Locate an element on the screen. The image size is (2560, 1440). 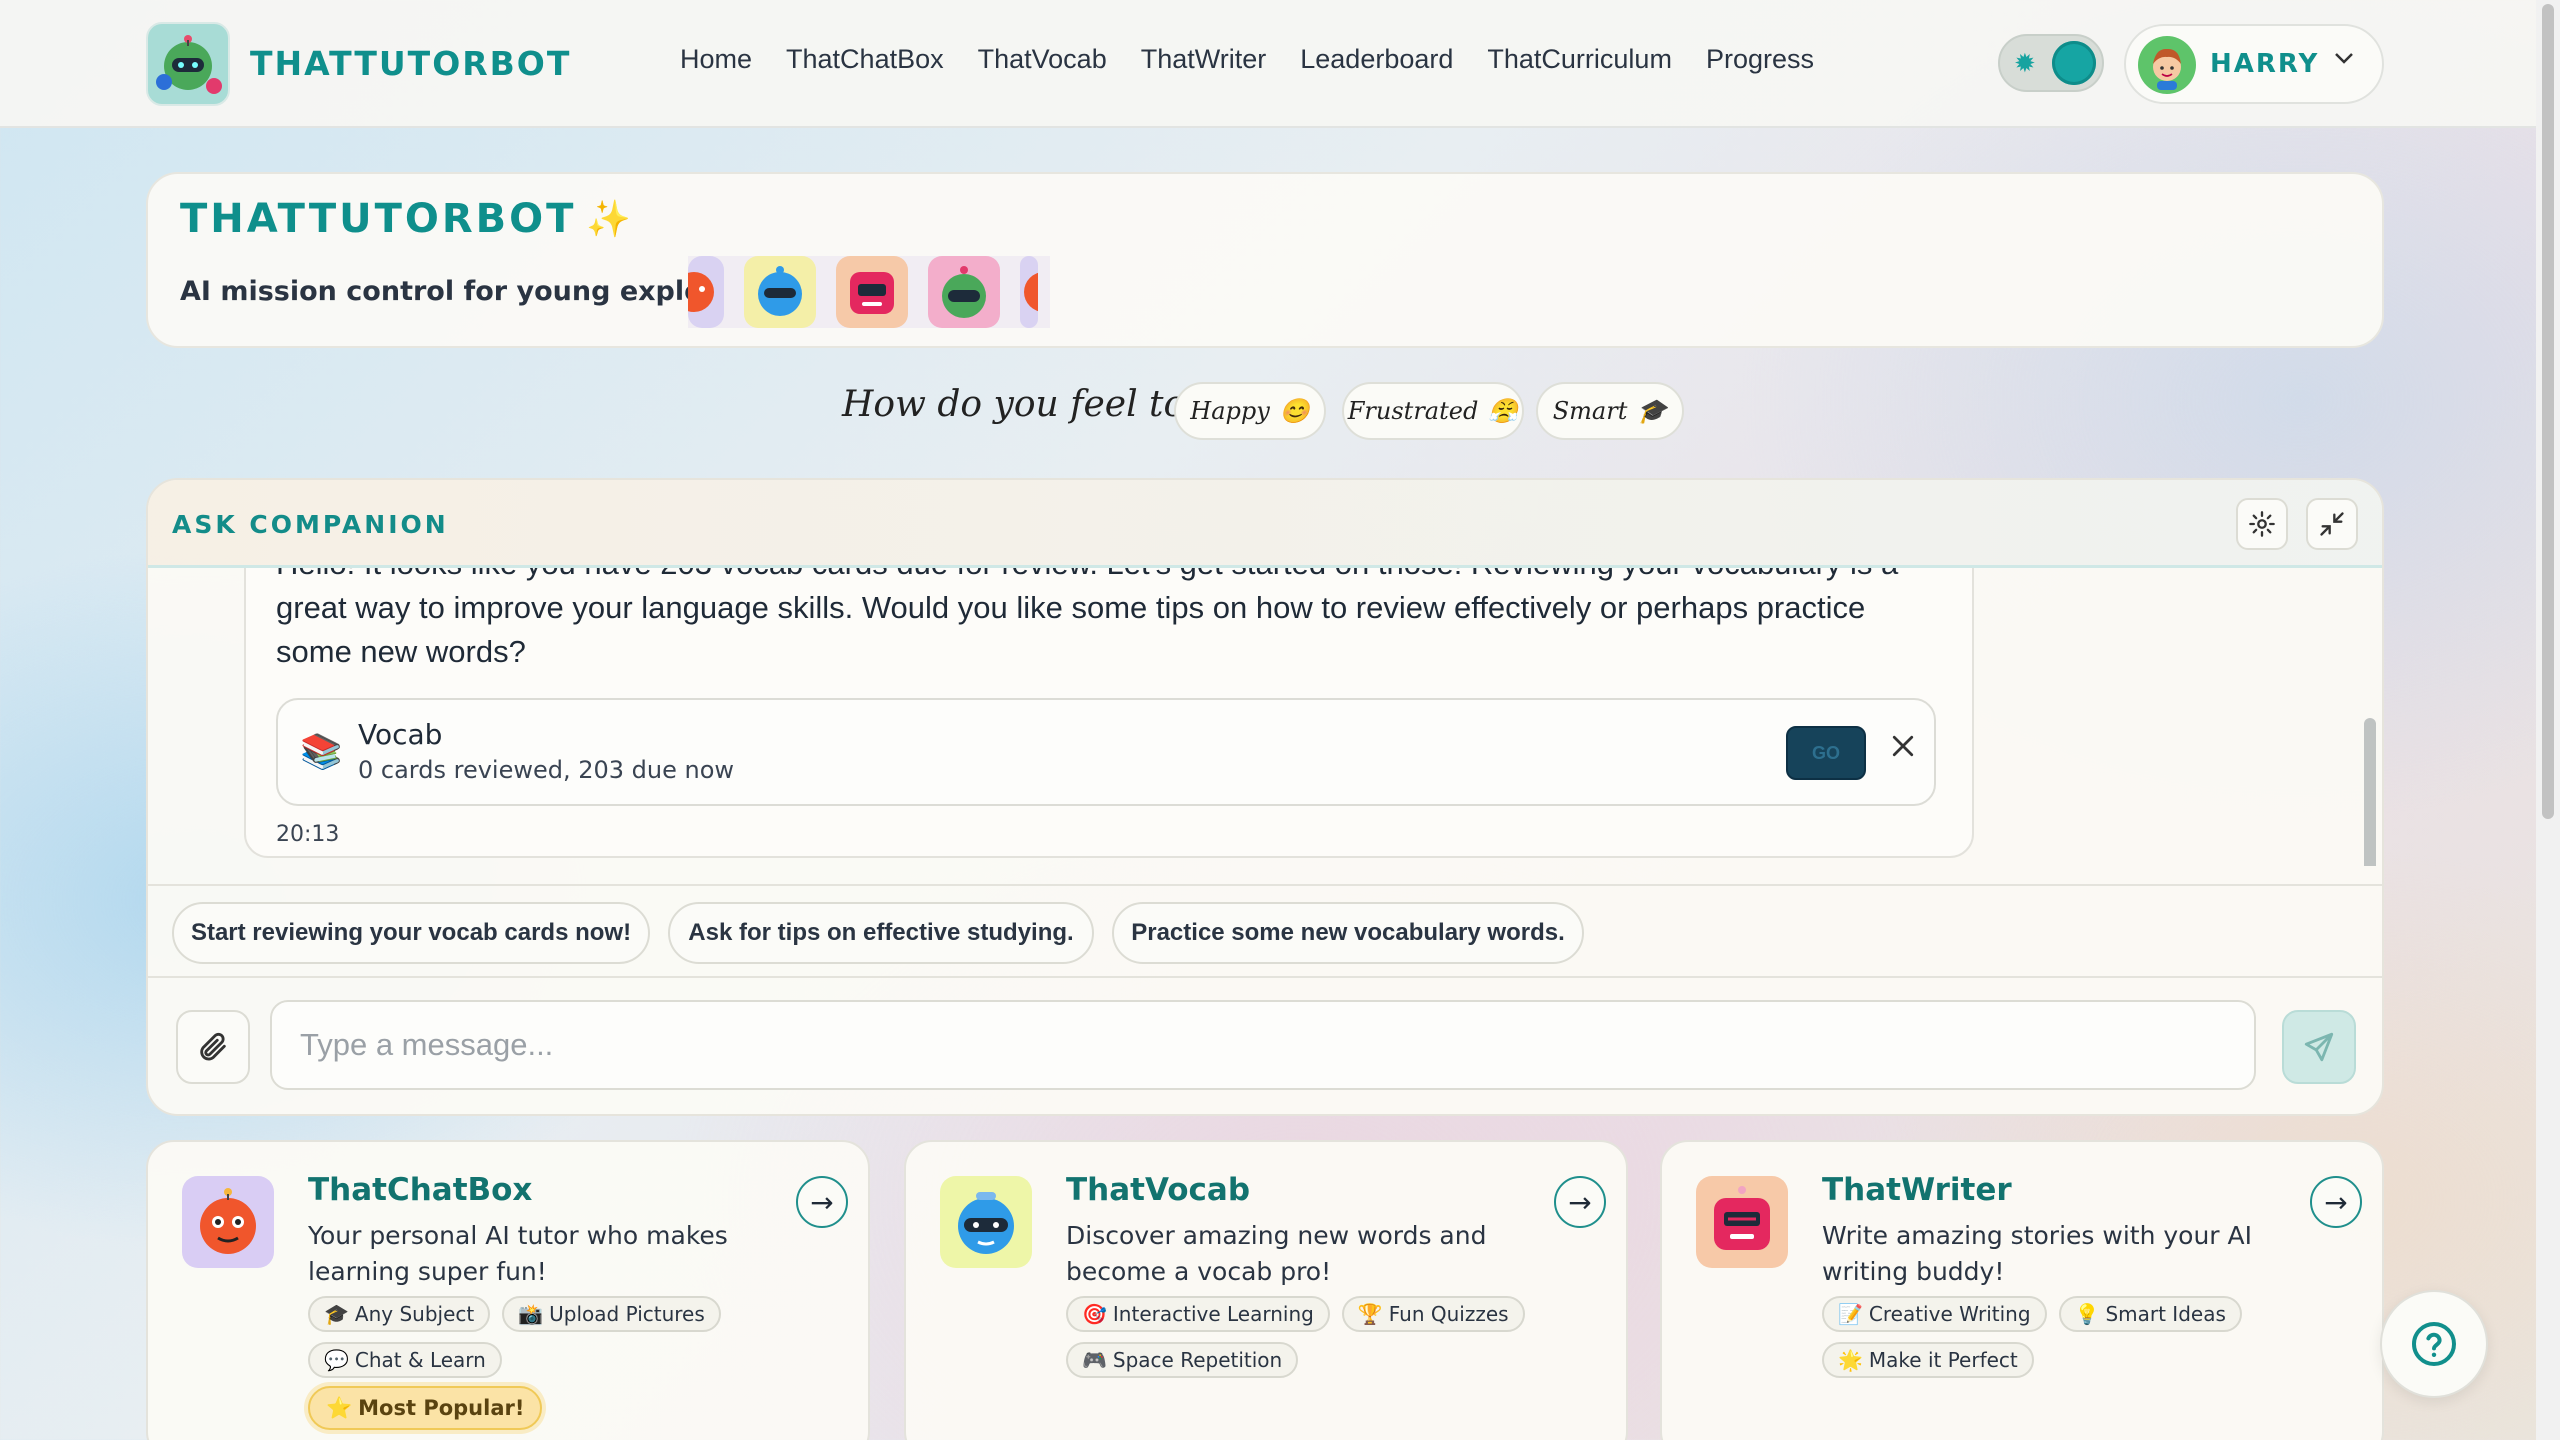
mood-smart-label: Smart is located at coordinates (1590, 411).